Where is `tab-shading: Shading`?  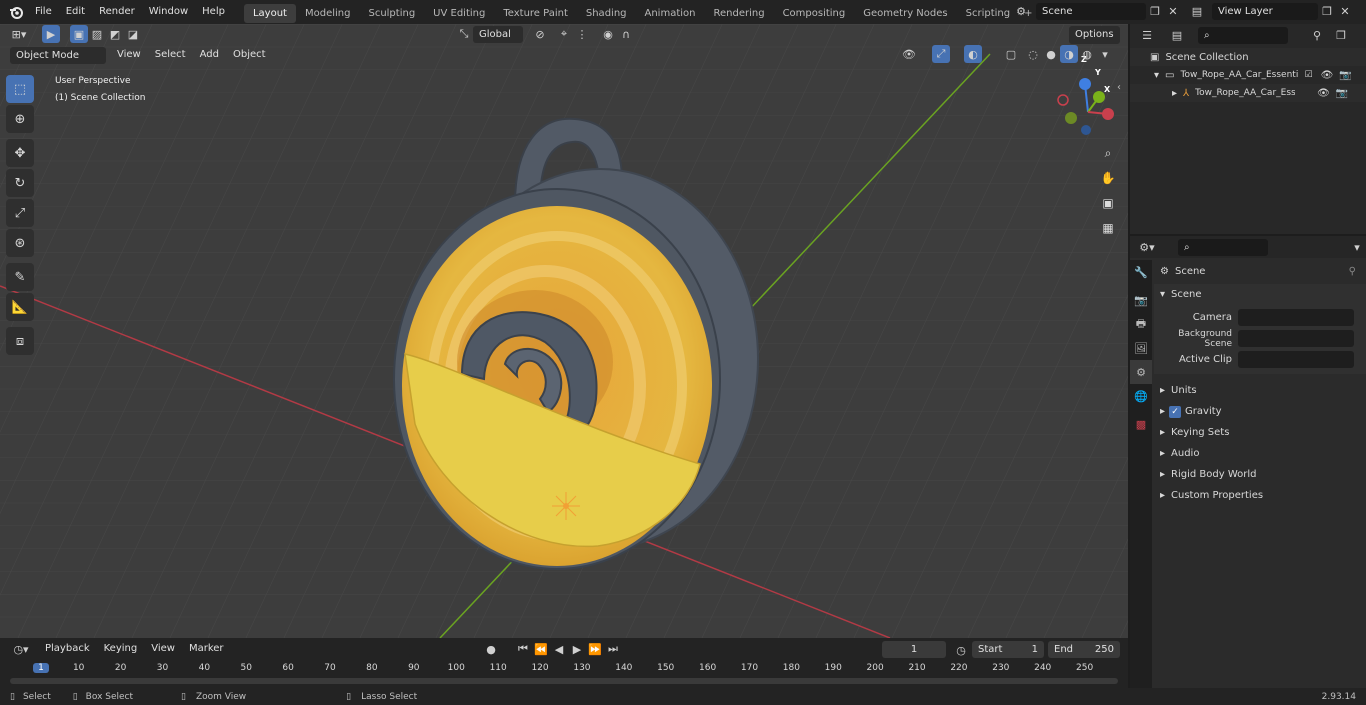 tab-shading: Shading is located at coordinates (606, 13).